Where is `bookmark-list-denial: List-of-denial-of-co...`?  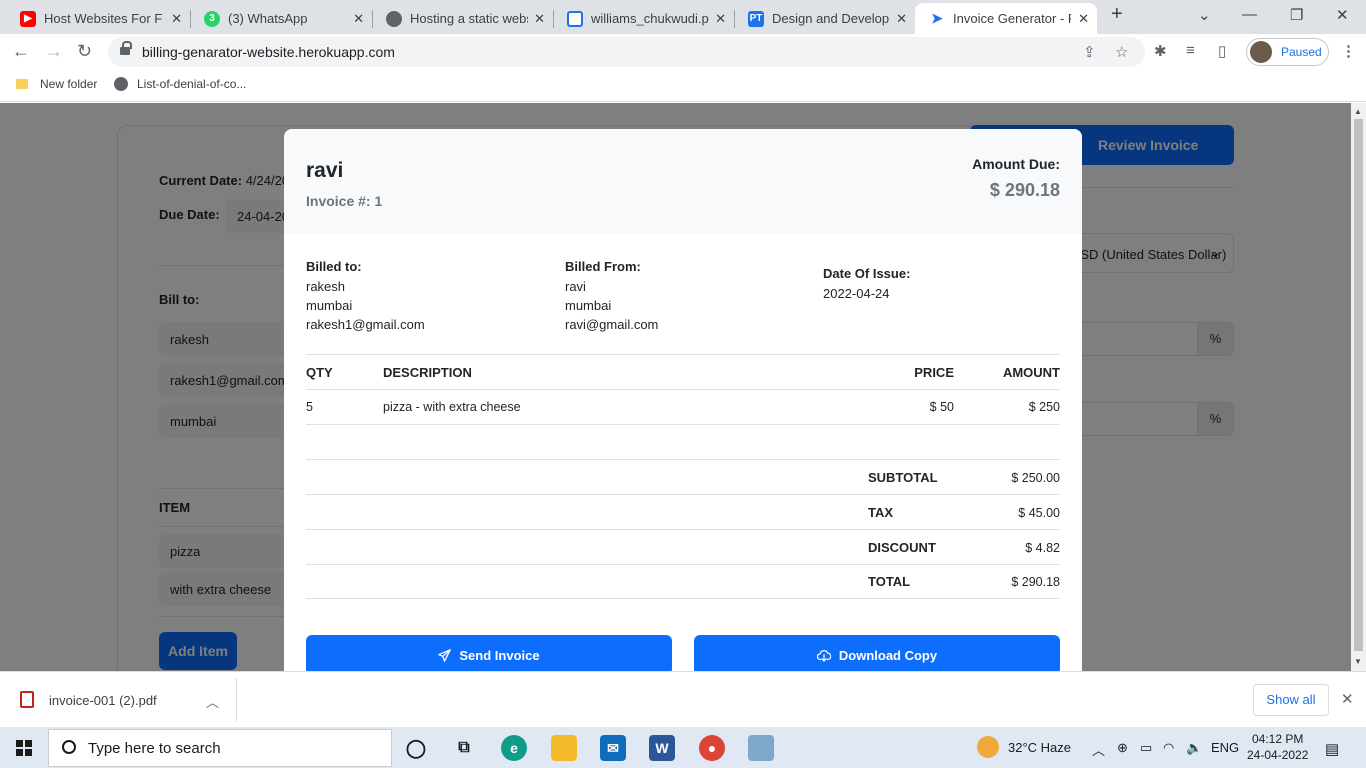
bookmark-list-denial: List-of-denial-of-co... is located at coordinates (180, 84).